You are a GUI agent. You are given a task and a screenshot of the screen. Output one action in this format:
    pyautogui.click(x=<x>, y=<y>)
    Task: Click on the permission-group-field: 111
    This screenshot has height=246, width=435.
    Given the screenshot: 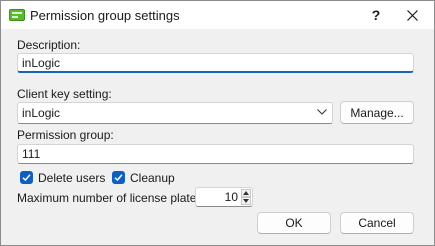 What is the action you would take?
    pyautogui.click(x=215, y=154)
    